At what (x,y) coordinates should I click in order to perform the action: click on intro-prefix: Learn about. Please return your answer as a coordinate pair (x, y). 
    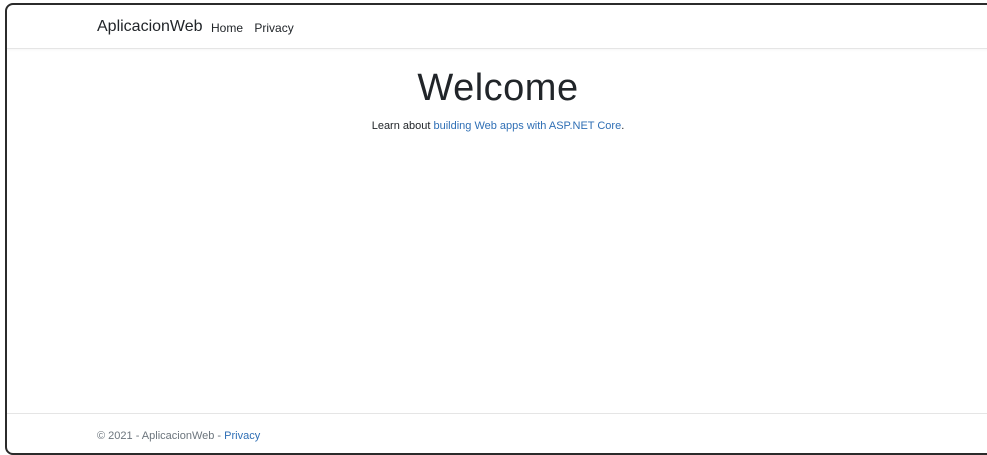
    Looking at the image, I should click on (402, 125).